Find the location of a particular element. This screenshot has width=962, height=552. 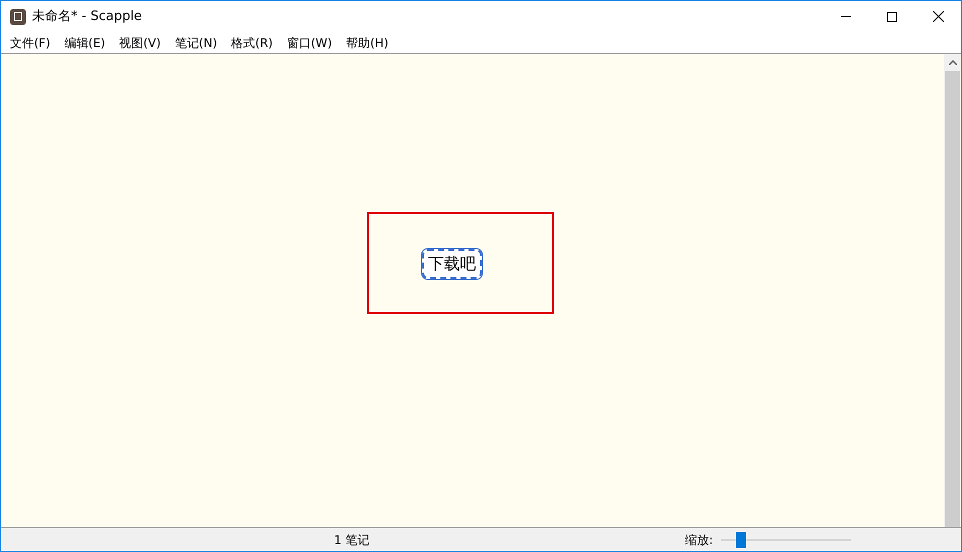

menu-item: 帮助(H) is located at coordinates (367, 43).